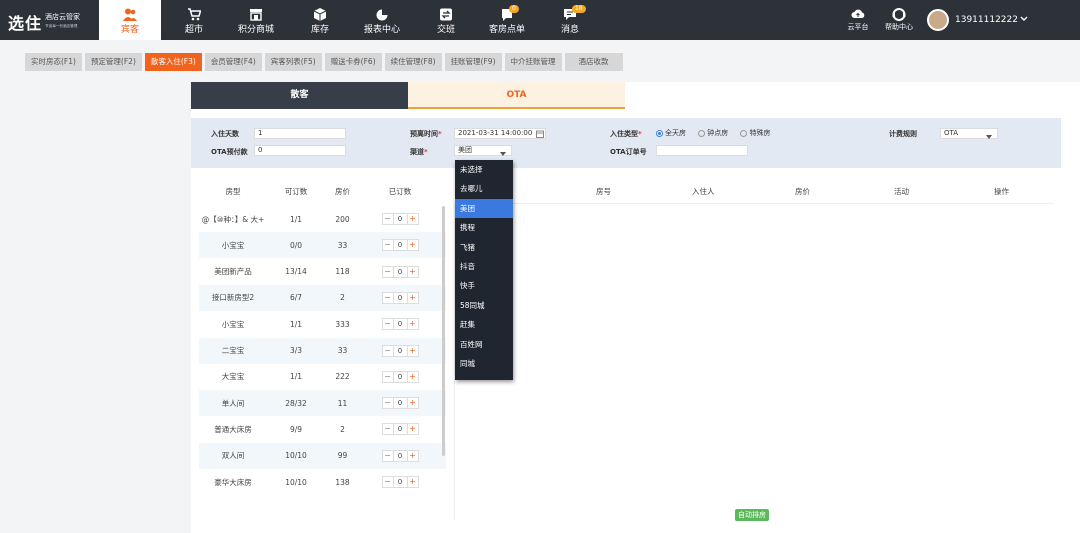  I want to click on radio-hourly: 钟点房, so click(713, 133).